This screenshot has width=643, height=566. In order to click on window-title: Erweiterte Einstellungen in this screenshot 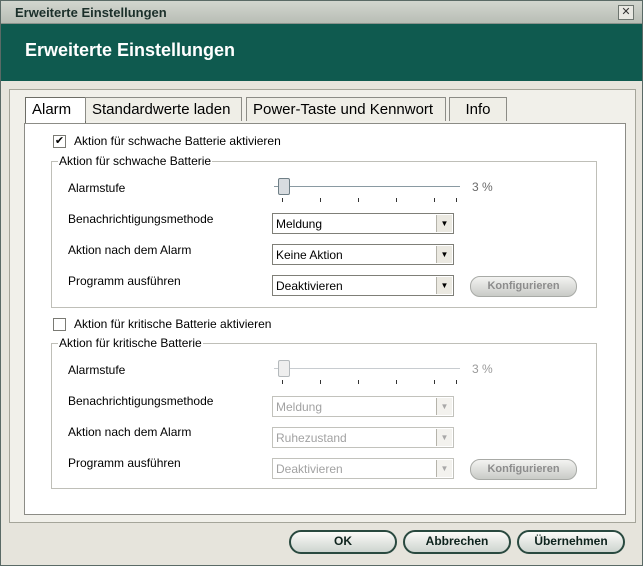, I will do `click(91, 12)`.